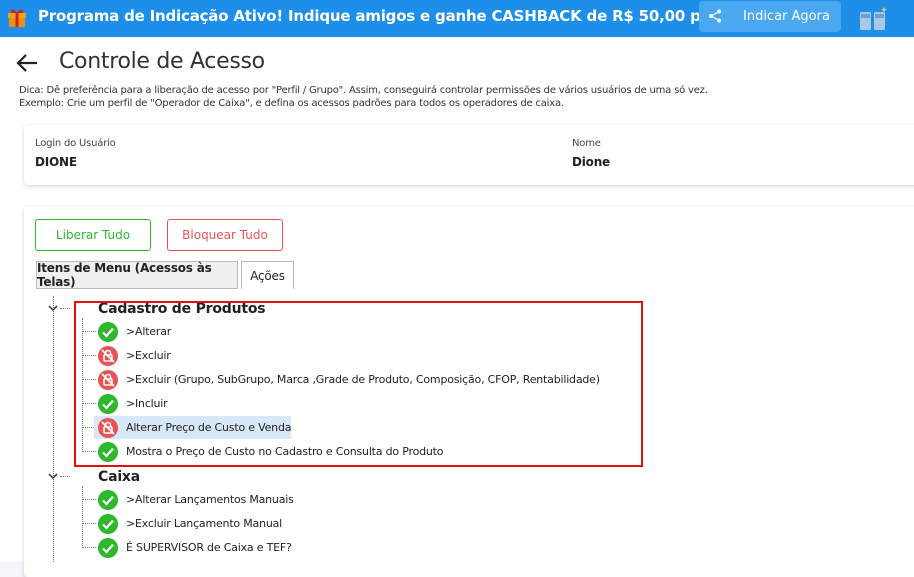  Describe the element at coordinates (715, 16) in the screenshot. I see `share-icon` at that location.